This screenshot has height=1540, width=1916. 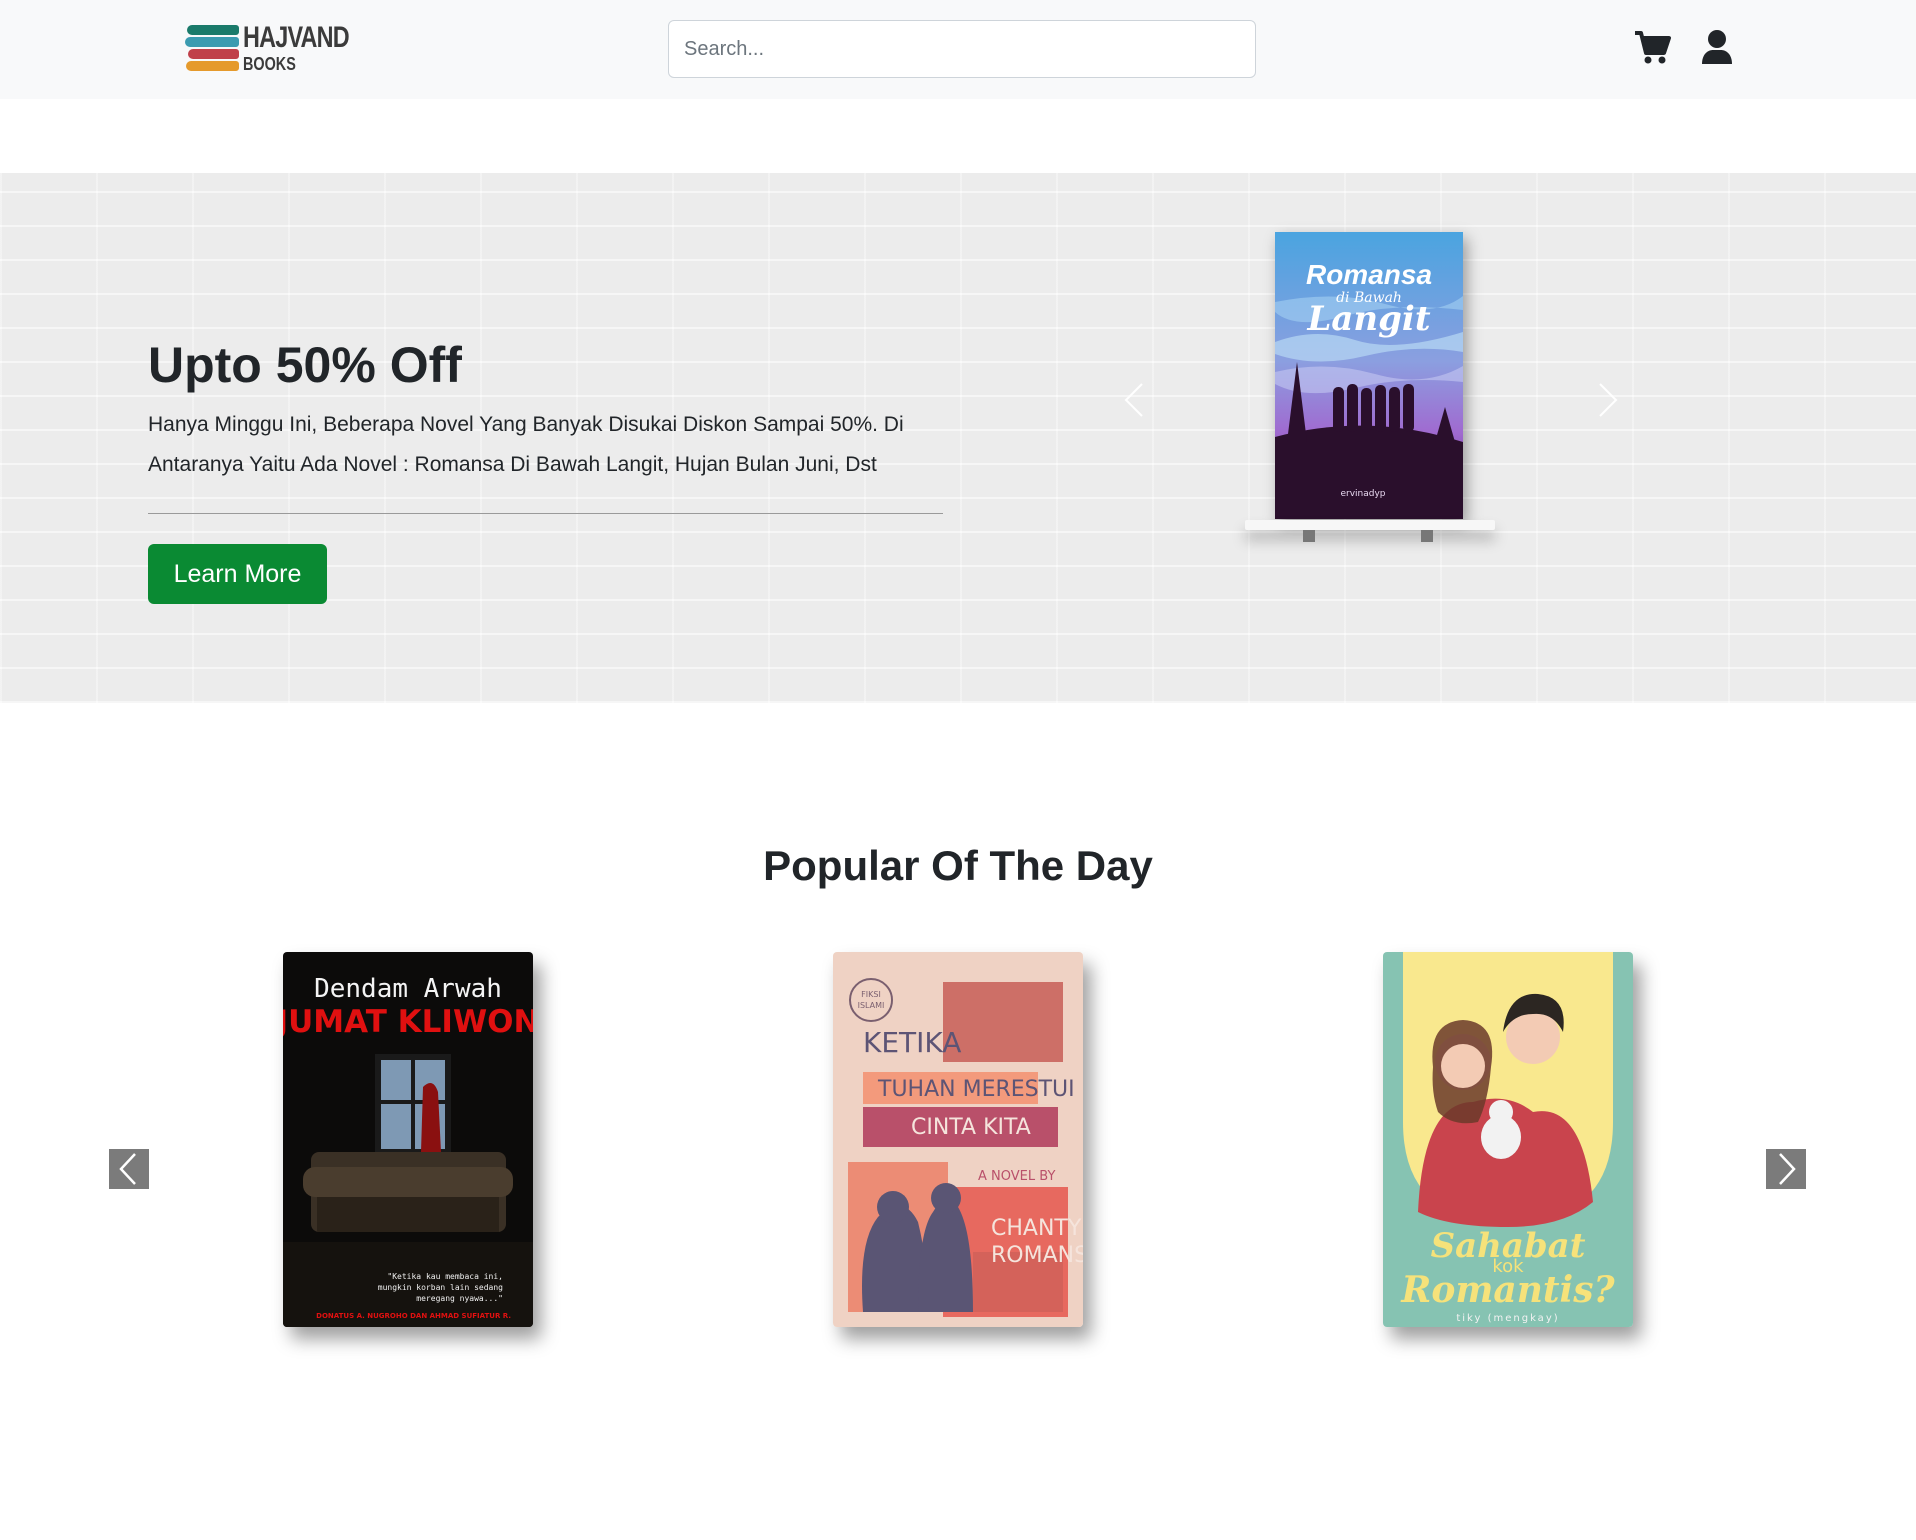 I want to click on book-card-sahabat-kok-romantis: Sahabat kok Romantis? tiky (mengkay), so click(x=1508, y=1139).